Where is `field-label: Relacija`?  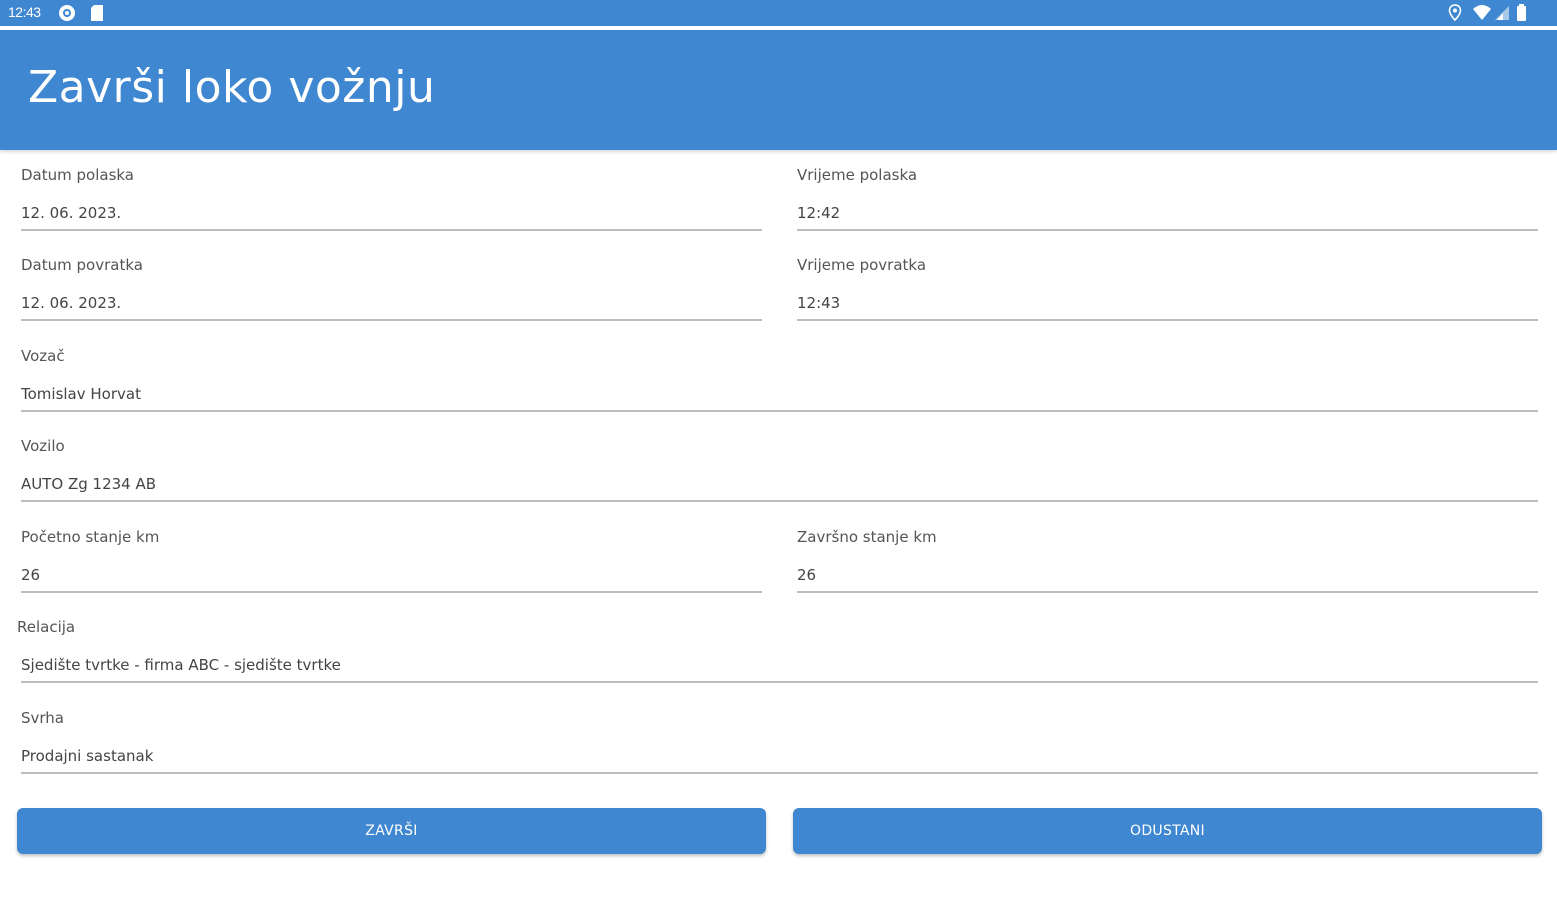
field-label: Relacija is located at coordinates (46, 627).